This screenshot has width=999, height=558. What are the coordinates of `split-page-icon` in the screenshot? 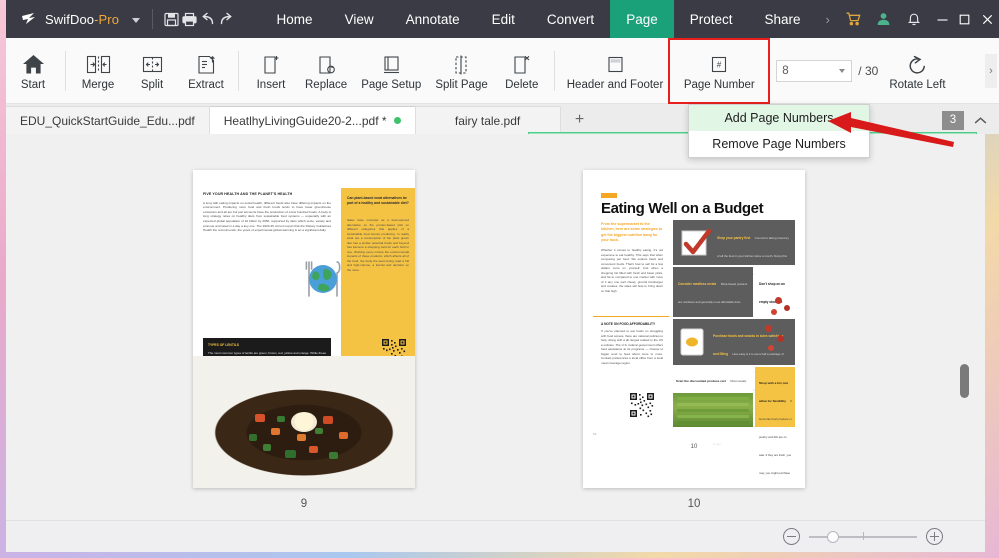 It's located at (461, 63).